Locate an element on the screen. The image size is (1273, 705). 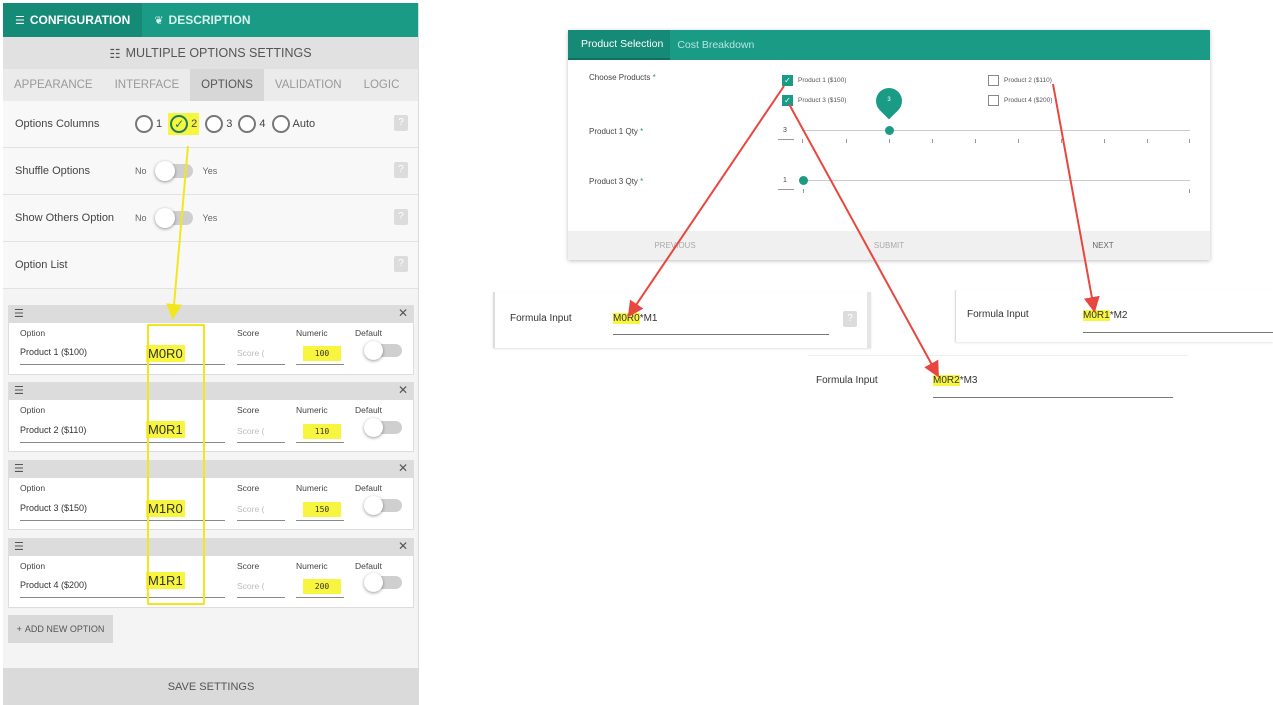
shuffle-toggle is located at coordinates (173, 171).